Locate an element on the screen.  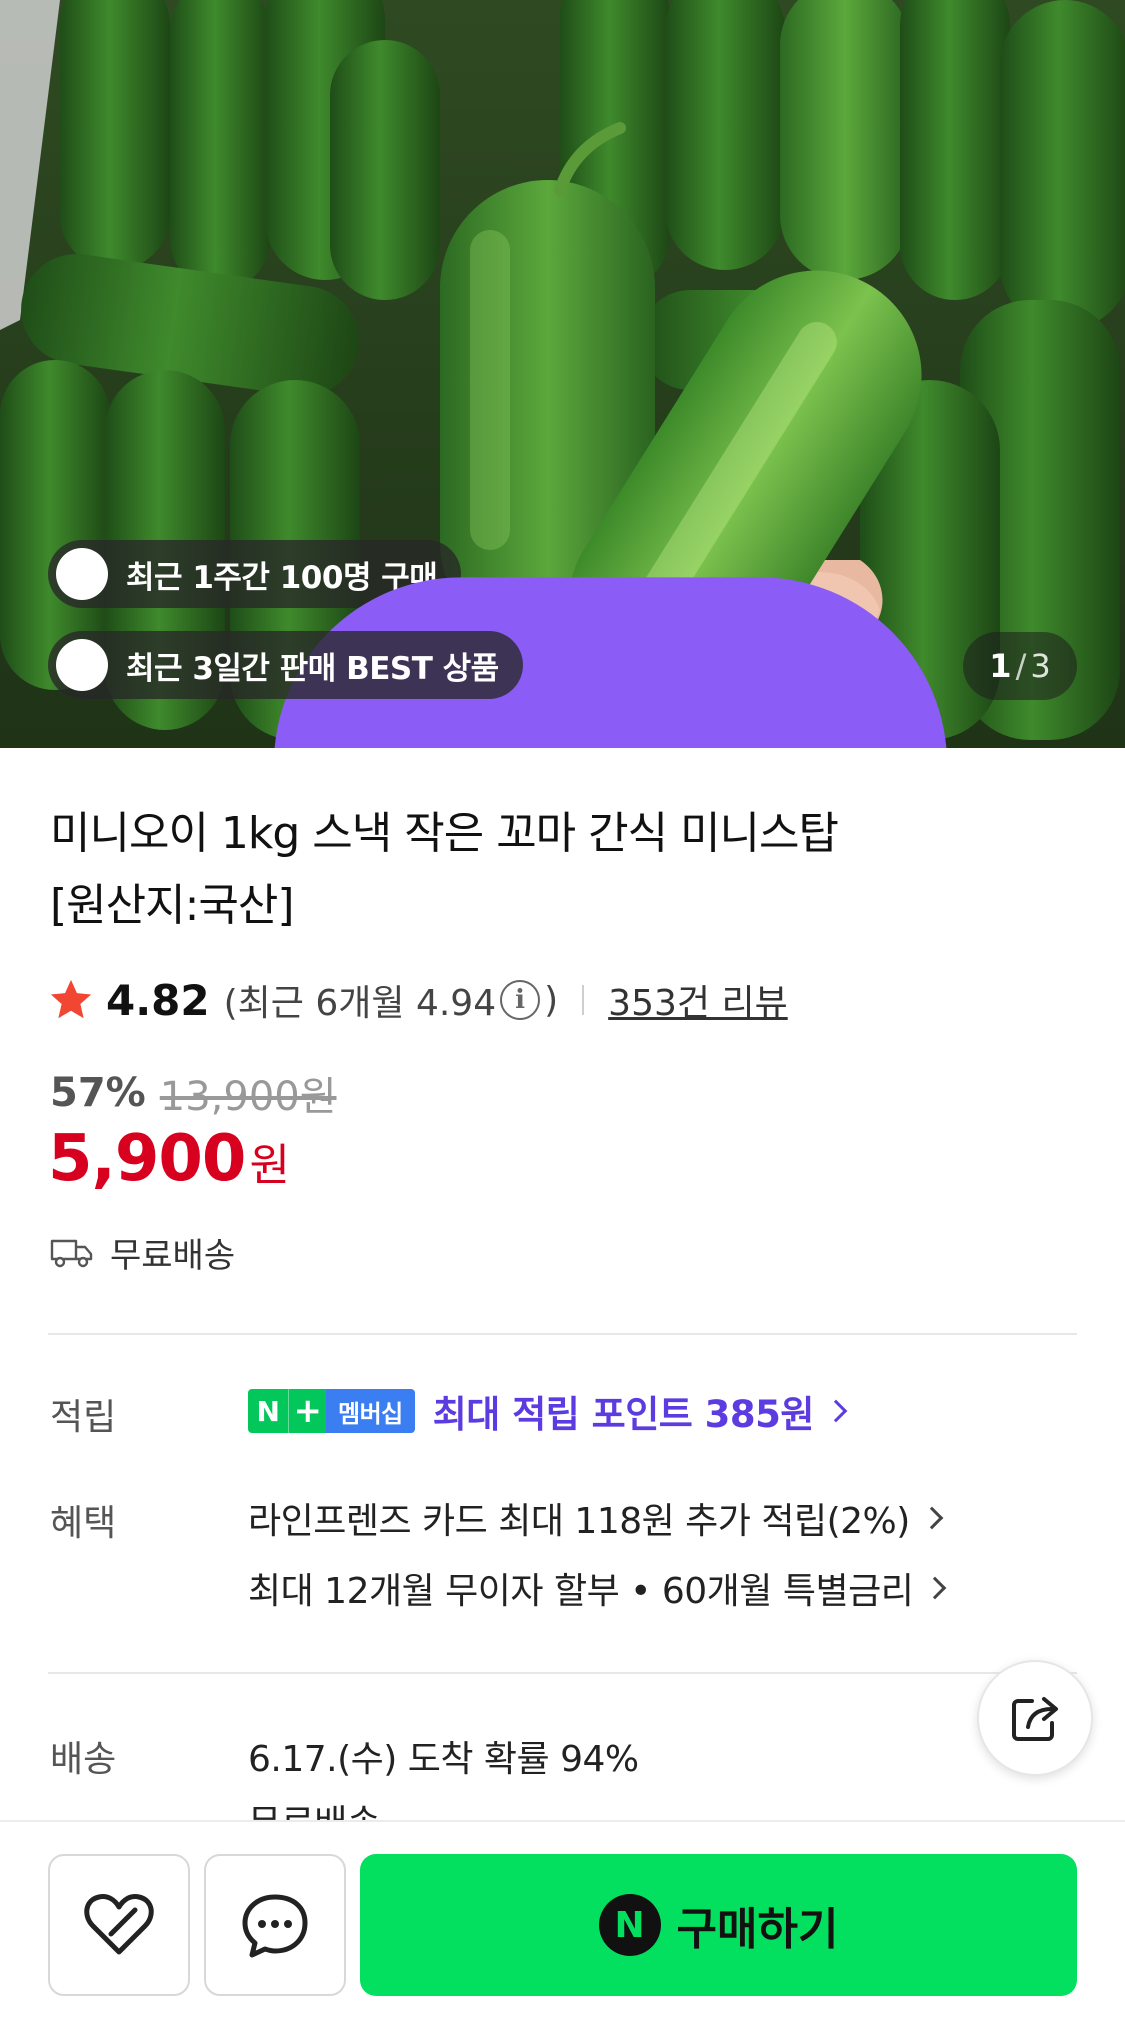
share-icon is located at coordinates (1035, 1719).